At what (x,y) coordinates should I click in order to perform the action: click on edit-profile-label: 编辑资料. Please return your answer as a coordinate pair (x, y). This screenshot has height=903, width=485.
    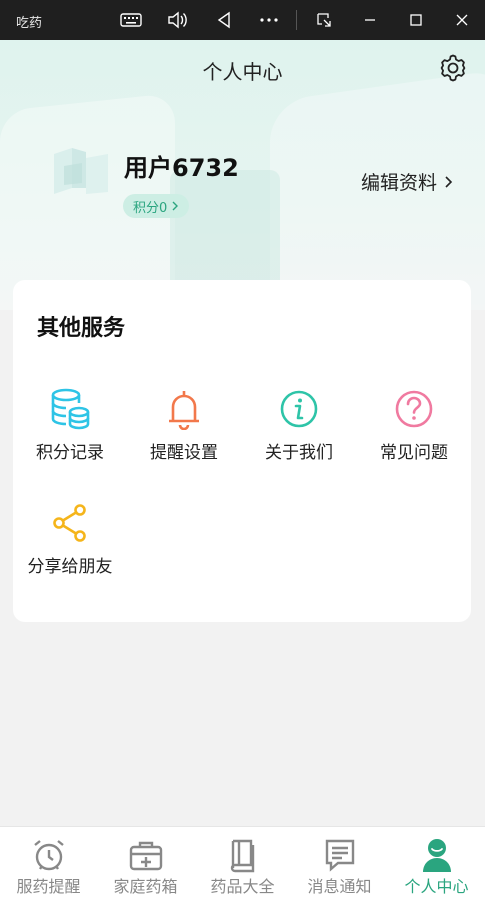
    Looking at the image, I should click on (399, 183).